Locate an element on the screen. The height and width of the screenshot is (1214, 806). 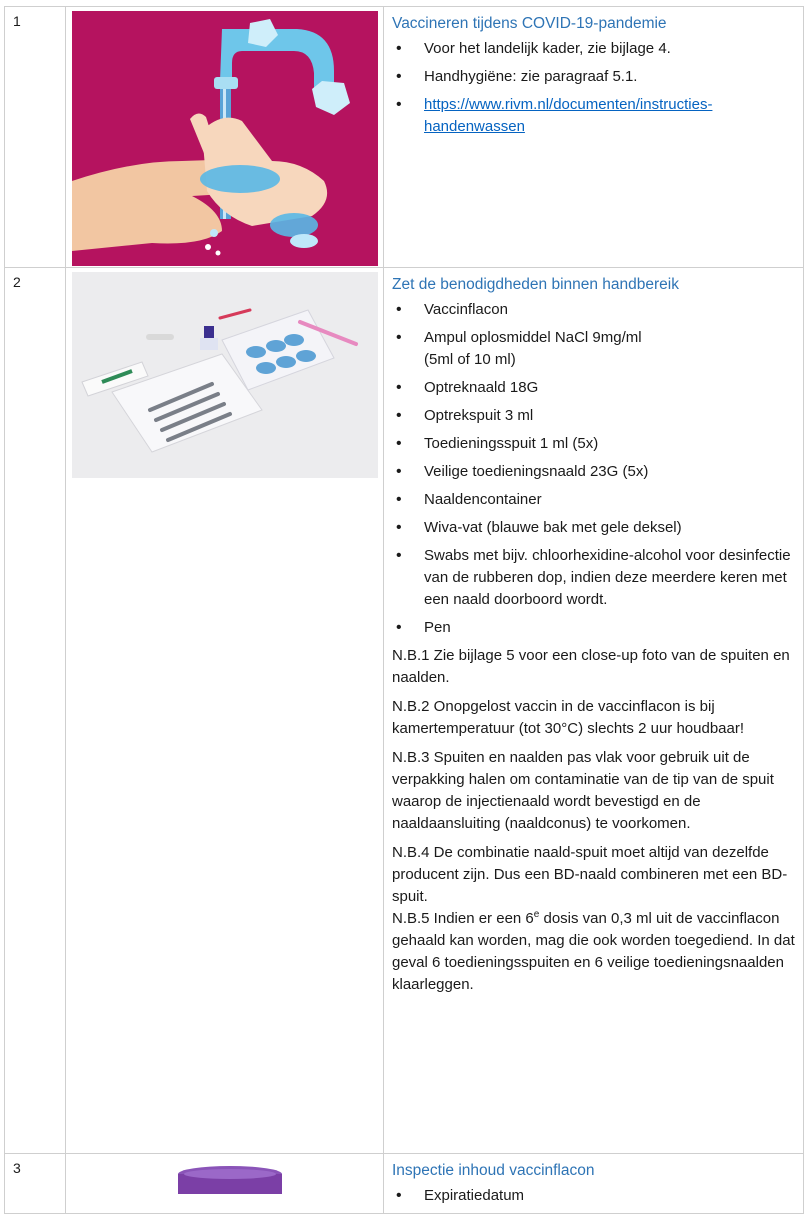
list-item: Optrekspuit 3 ml is located at coordinates (594, 416).